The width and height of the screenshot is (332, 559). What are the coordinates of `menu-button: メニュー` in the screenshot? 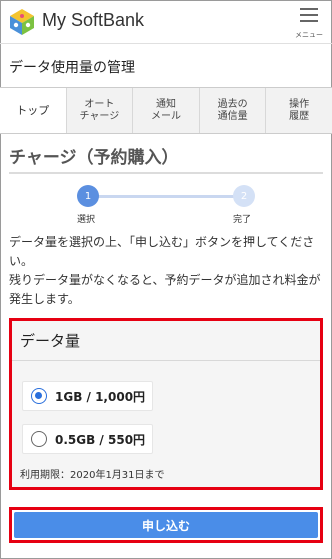 It's located at (309, 23).